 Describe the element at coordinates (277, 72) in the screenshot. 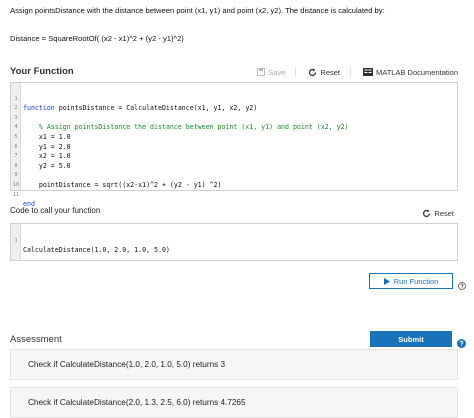

I see `save-label: Save` at that location.